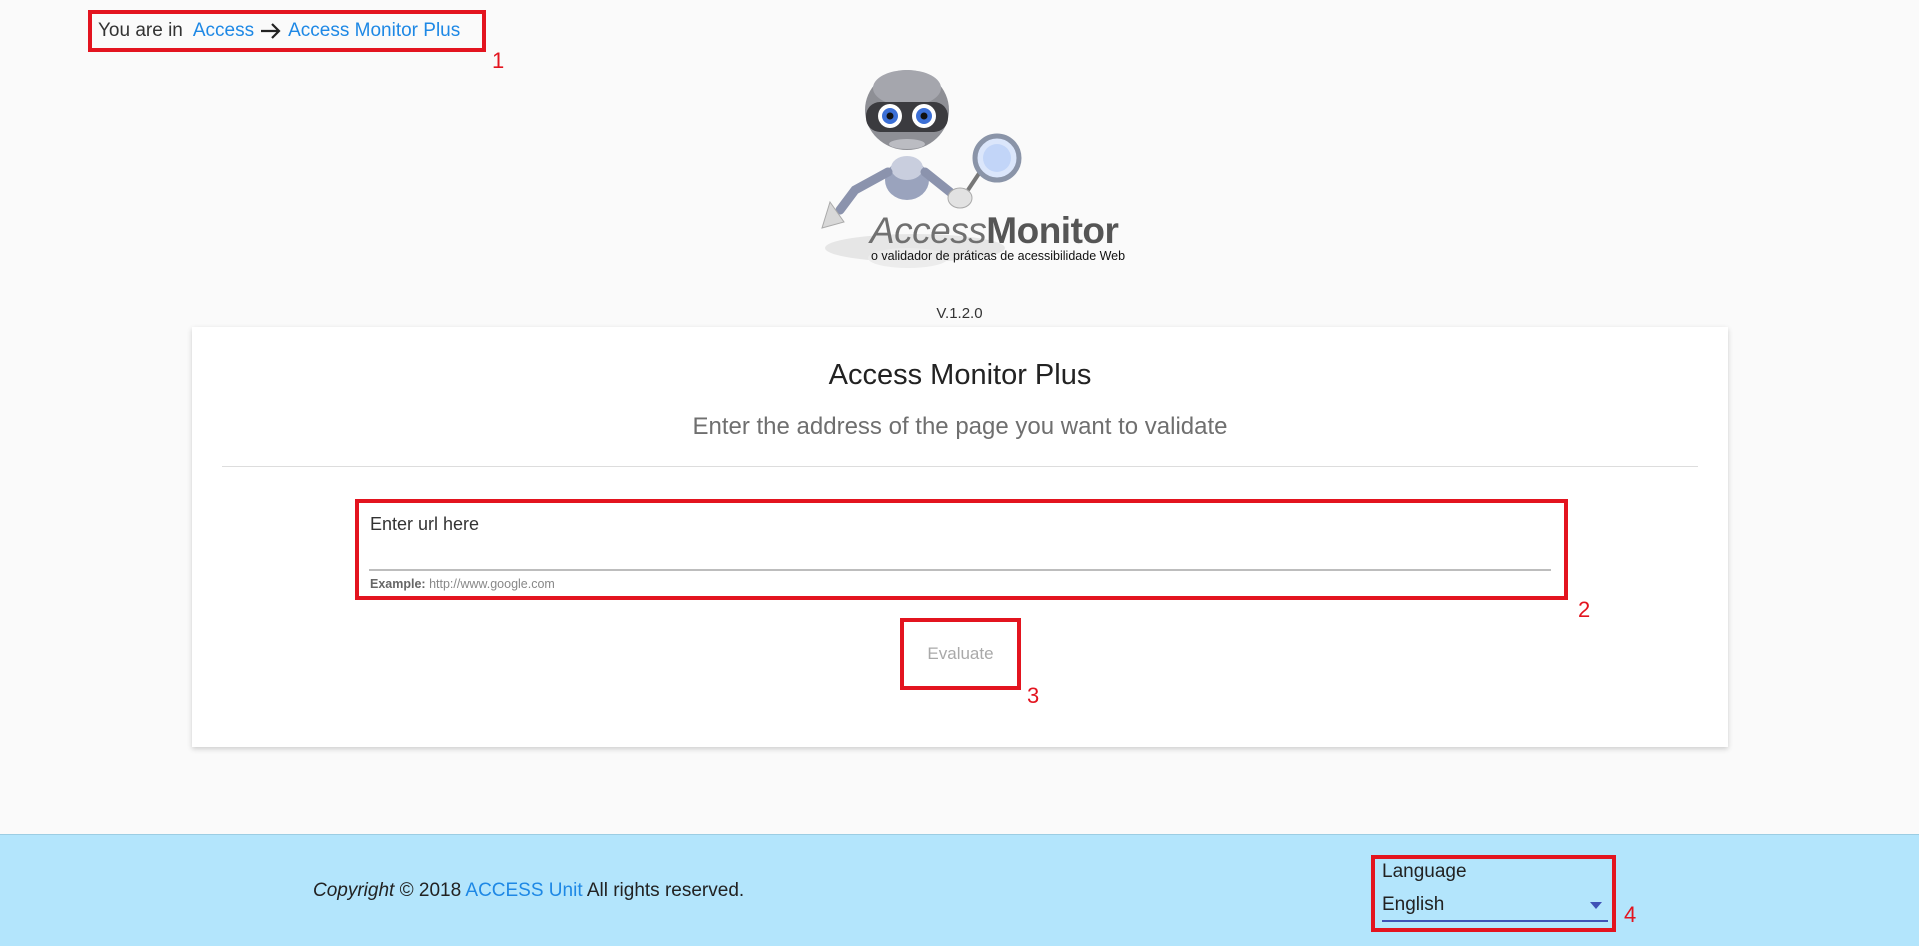 The image size is (1919, 946). Describe the element at coordinates (960, 375) in the screenshot. I see `card-title: Access Monitor Plus` at that location.